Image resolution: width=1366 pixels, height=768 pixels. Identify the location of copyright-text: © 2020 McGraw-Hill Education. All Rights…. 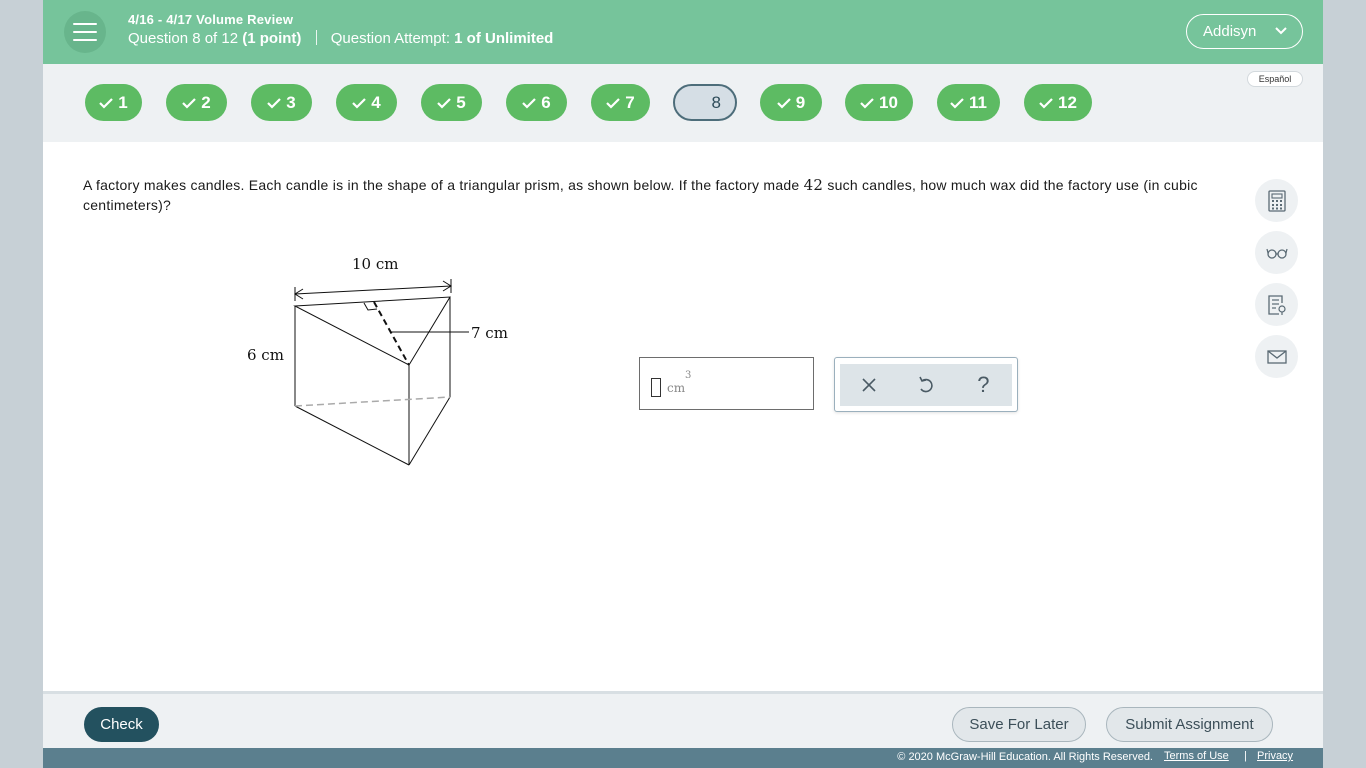
(1025, 757).